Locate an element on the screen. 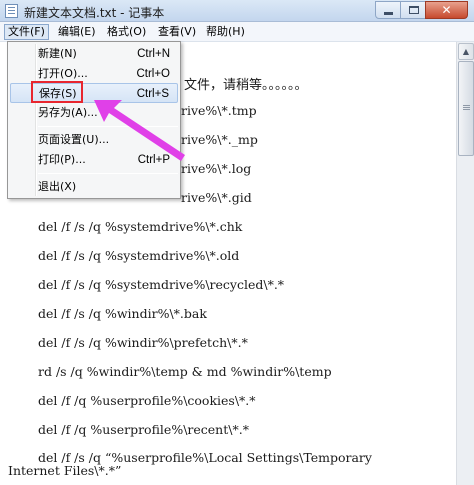 The image size is (474, 485). menu-item-shortcut: Ctrl+P is located at coordinates (153, 160).